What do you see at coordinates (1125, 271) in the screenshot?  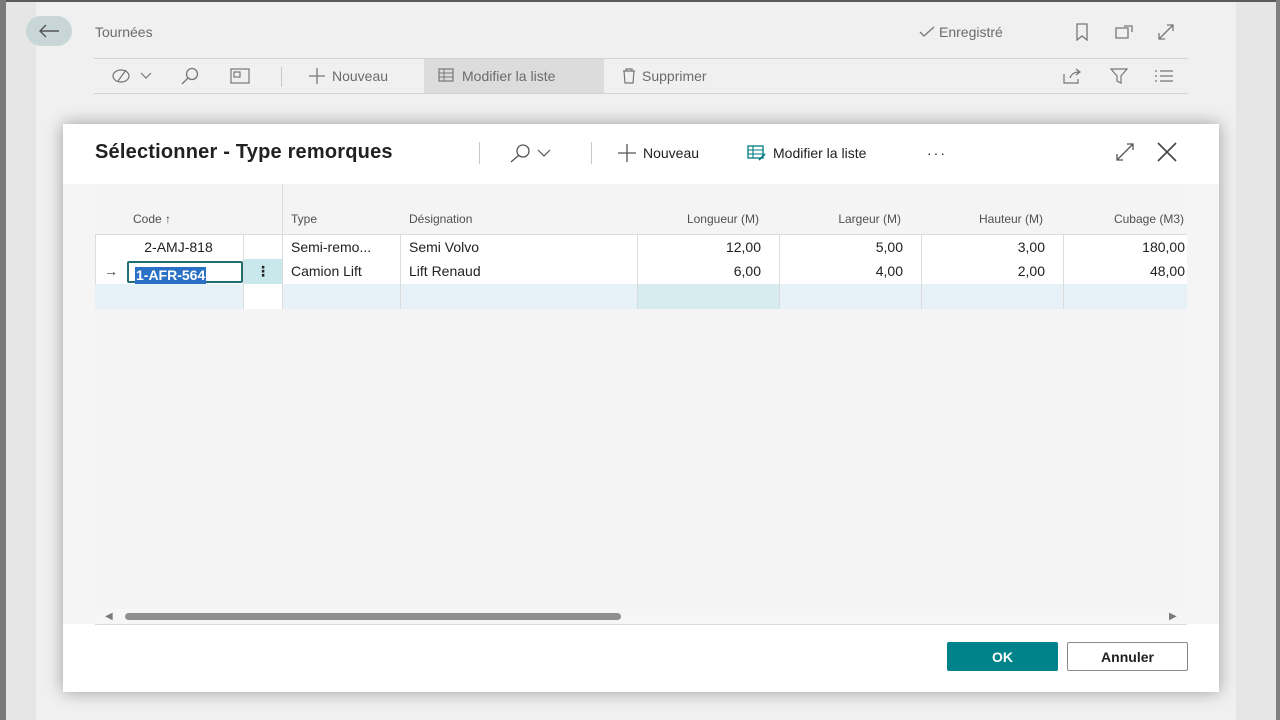 I see `cell-cubage: 48,00` at bounding box center [1125, 271].